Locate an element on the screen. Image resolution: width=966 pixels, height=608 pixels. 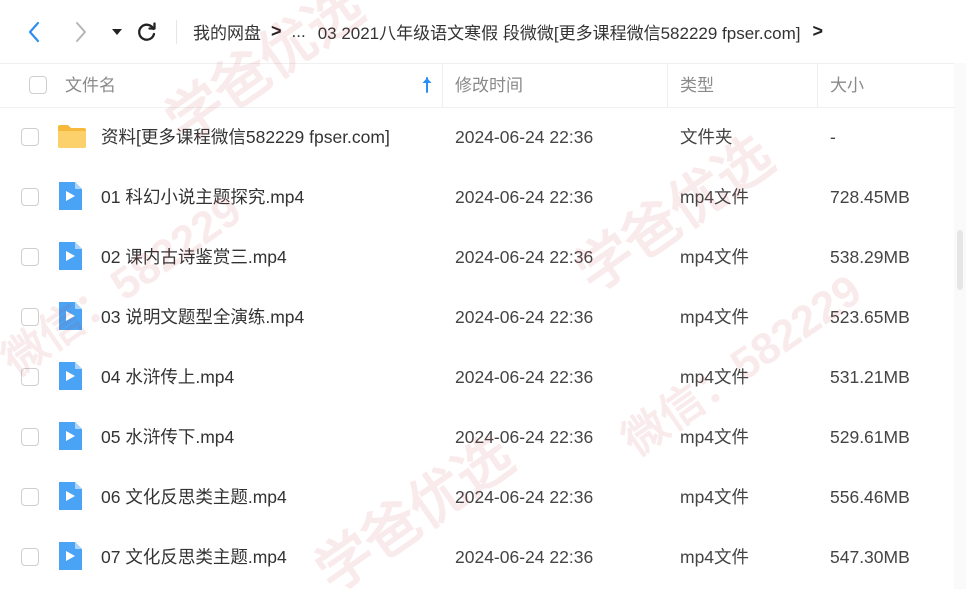
column-name: 文件名 is located at coordinates (90, 85).